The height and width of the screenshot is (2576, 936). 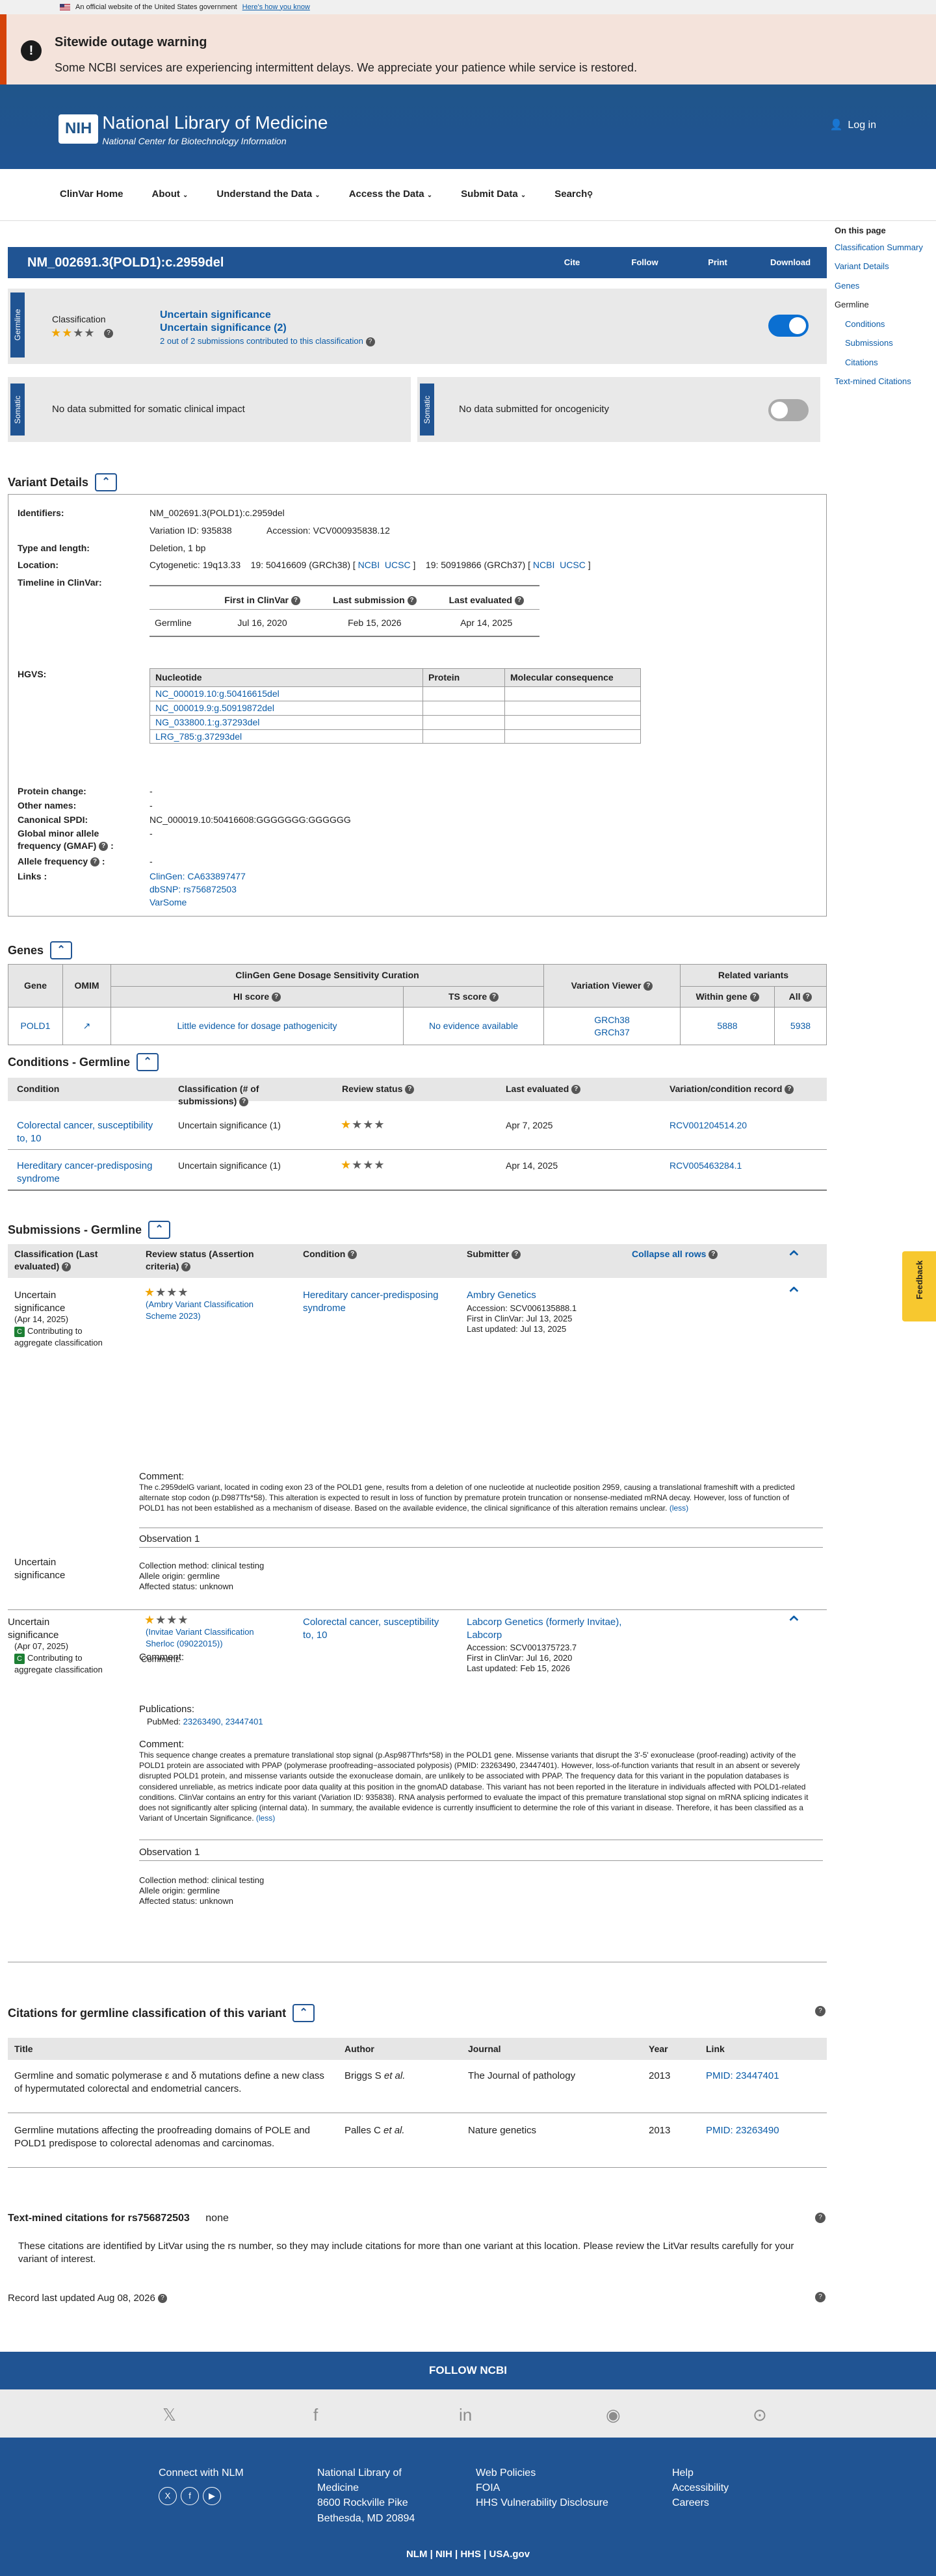 I want to click on hhs-vuln-link: HHS Vulnerability Disclosure, so click(x=548, y=2502).